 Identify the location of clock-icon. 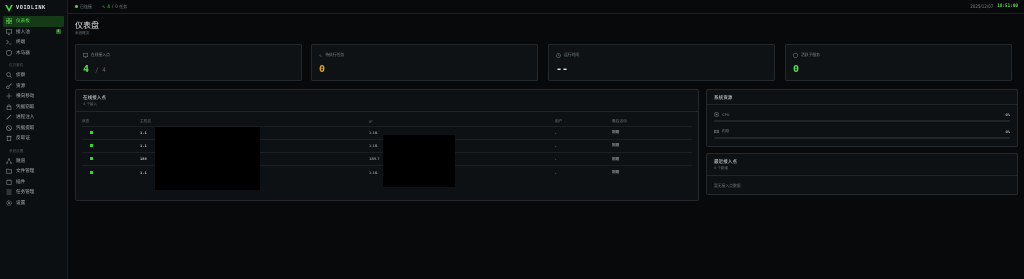
(558, 55).